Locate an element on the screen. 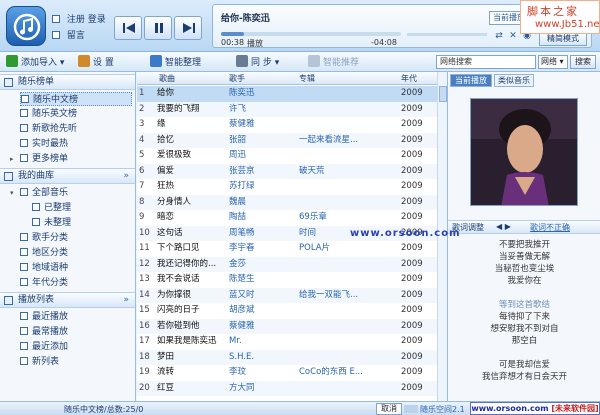  song-artist: 方大同 is located at coordinates (242, 387).